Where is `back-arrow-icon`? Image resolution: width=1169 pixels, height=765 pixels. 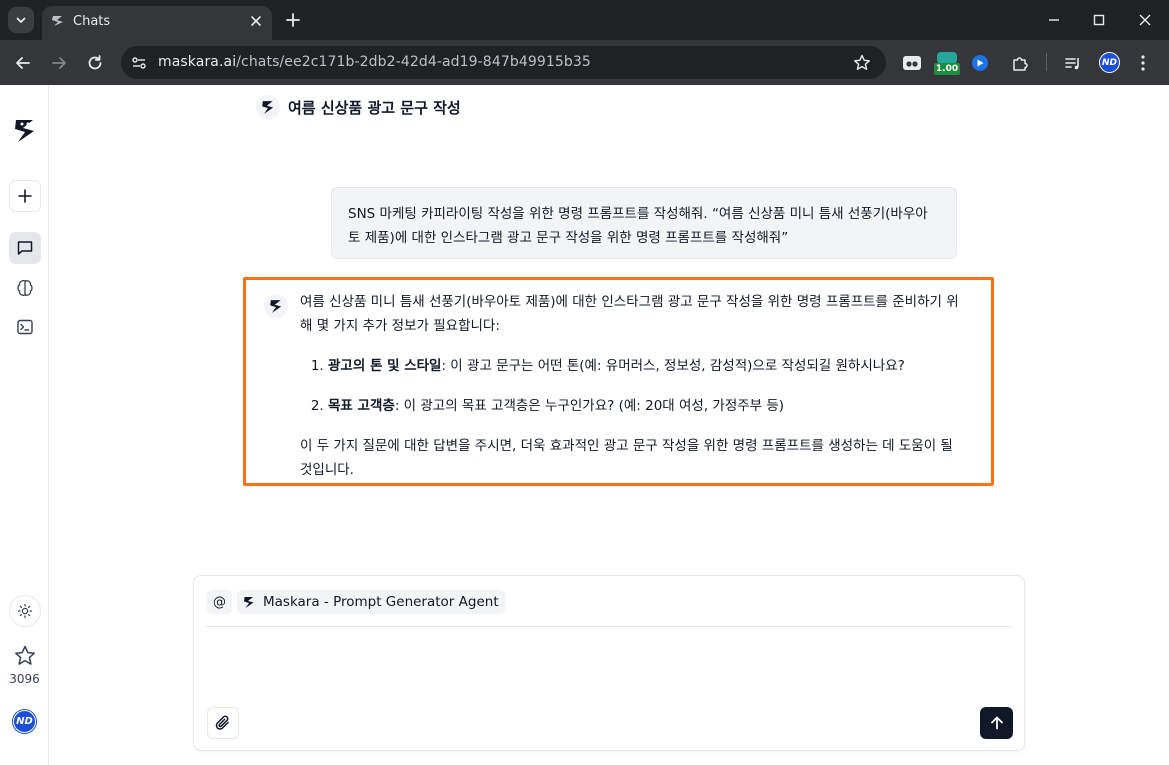
back-arrow-icon is located at coordinates (23, 63).